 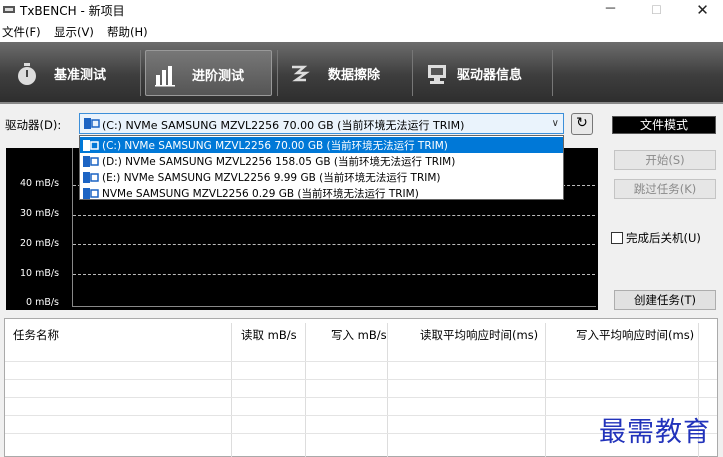 I want to click on title-bar: TxBENCH - 新项目 － ☐ ✕, so click(x=361, y=10).